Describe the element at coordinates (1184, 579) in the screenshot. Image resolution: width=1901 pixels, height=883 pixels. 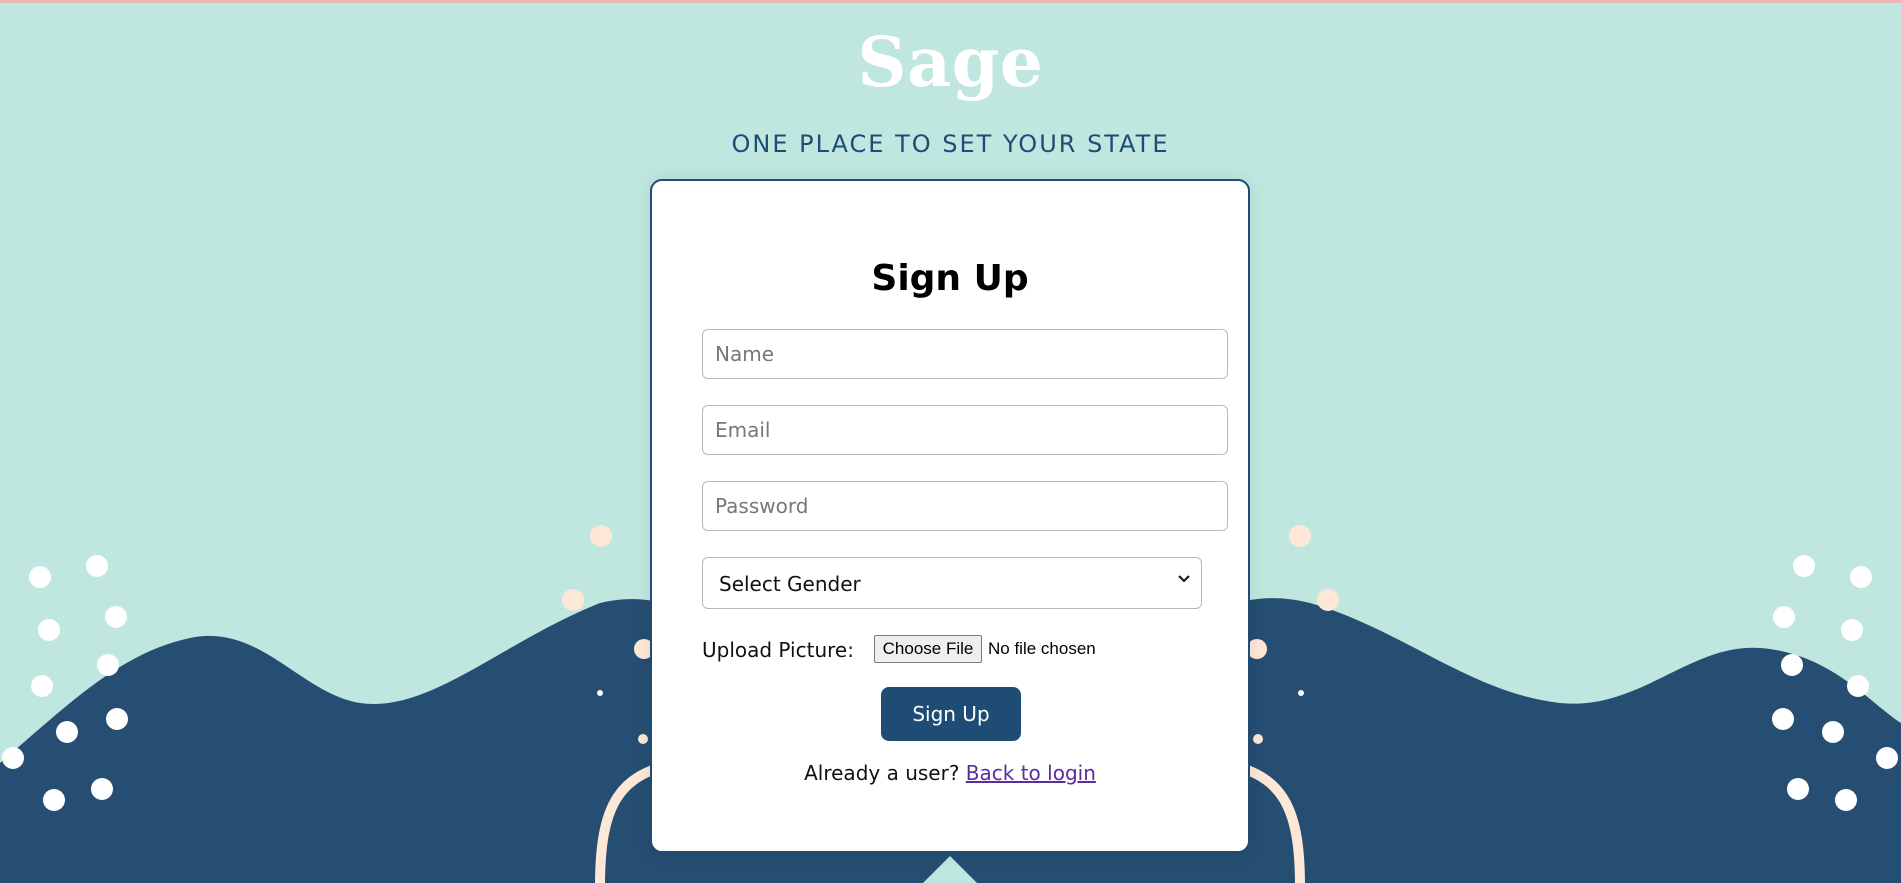
I see `chevron-down-icon` at that location.